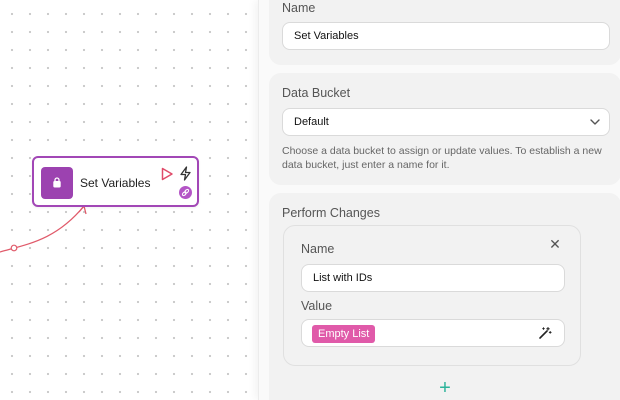  Describe the element at coordinates (344, 334) in the screenshot. I see `value-tag: Empty List` at that location.